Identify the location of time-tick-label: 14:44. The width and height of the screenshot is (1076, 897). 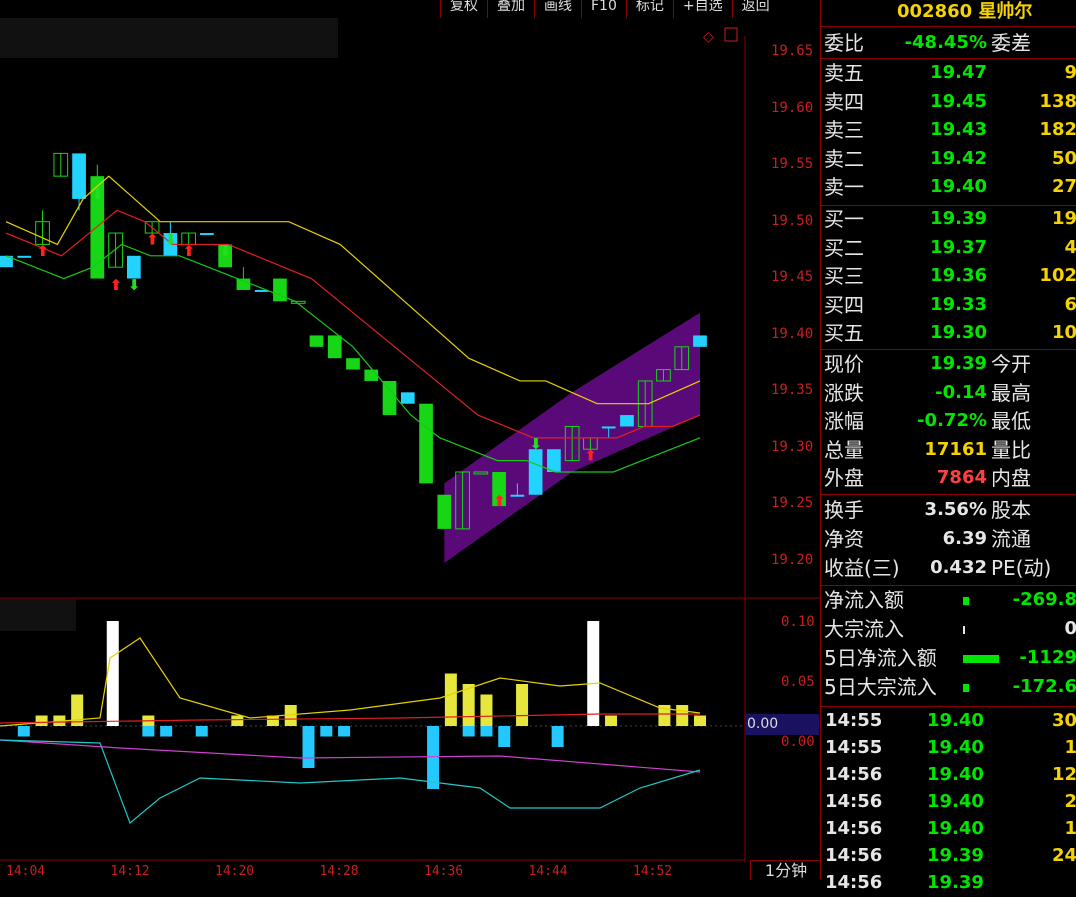
(548, 871).